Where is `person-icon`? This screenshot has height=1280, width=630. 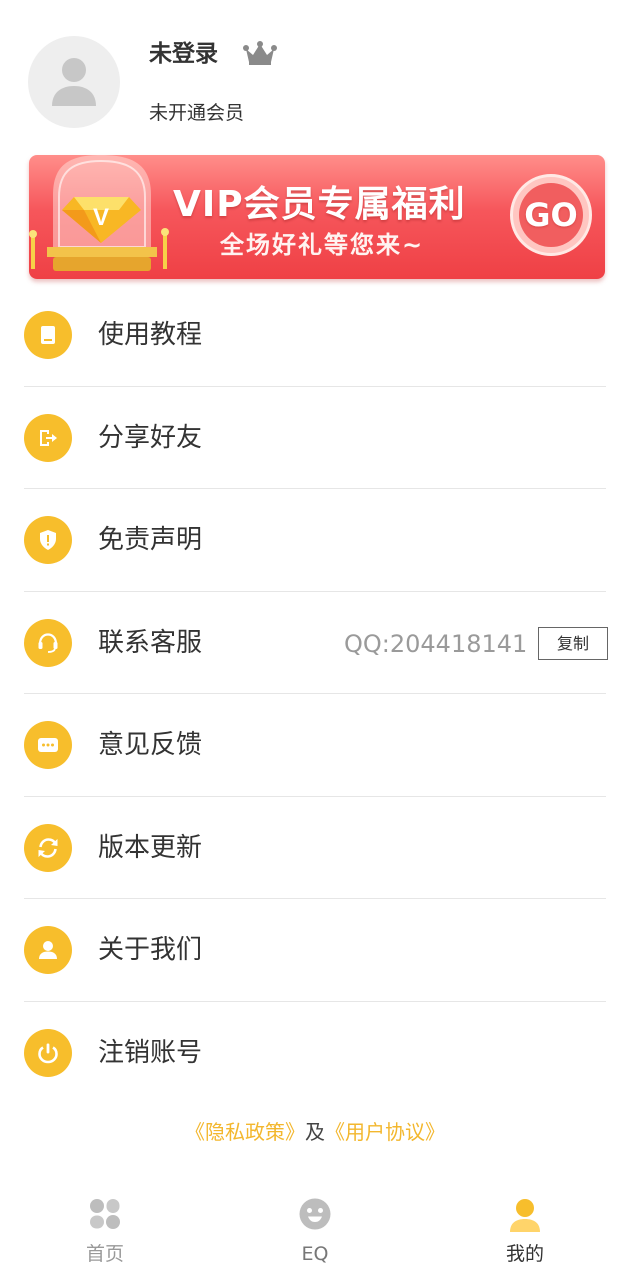 person-icon is located at coordinates (48, 950).